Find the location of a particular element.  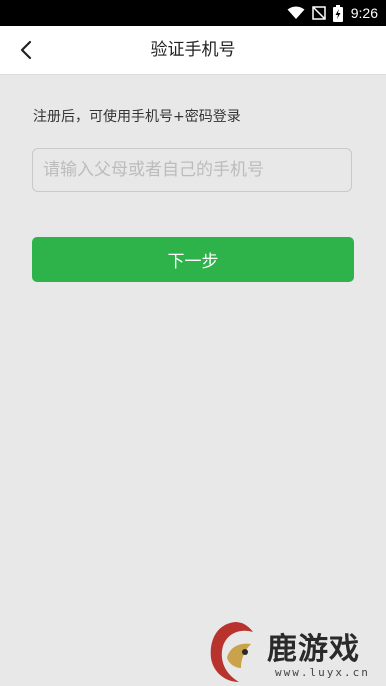

page-title: 验证手机号 is located at coordinates (193, 50).